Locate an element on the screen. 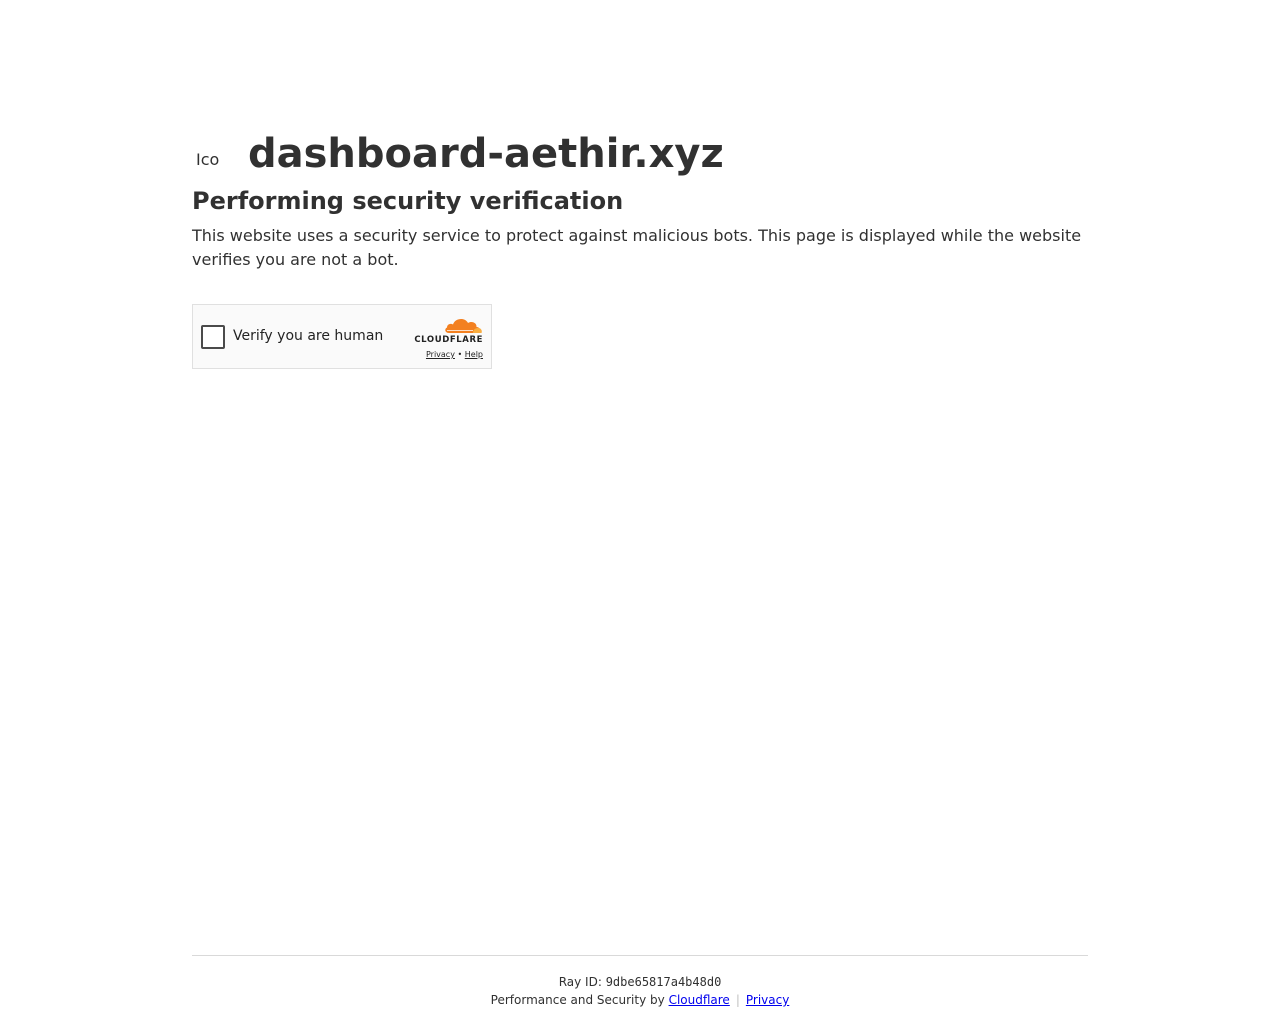 The image size is (1280, 1024). ray-id-value: 9dbe65817a4b48d0 is located at coordinates (663, 982).